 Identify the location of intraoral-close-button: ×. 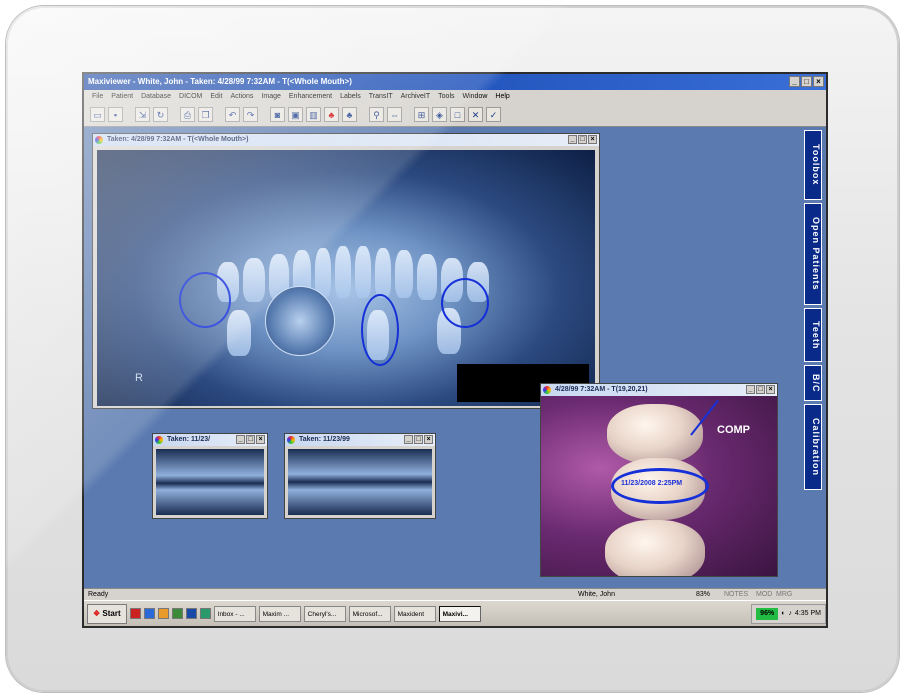
(770, 389).